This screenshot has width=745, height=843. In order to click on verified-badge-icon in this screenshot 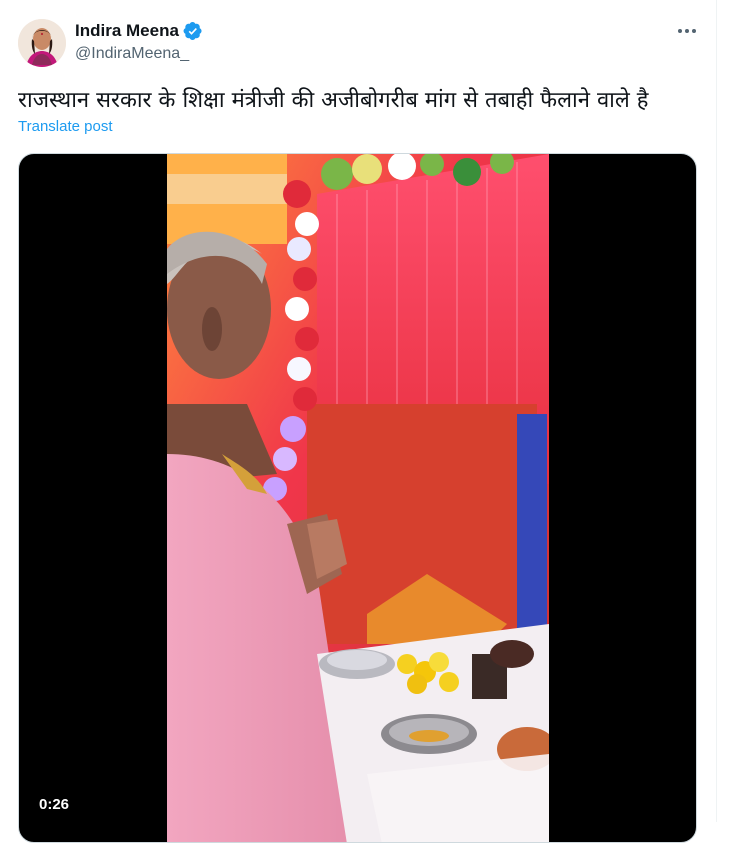, I will do `click(193, 31)`.